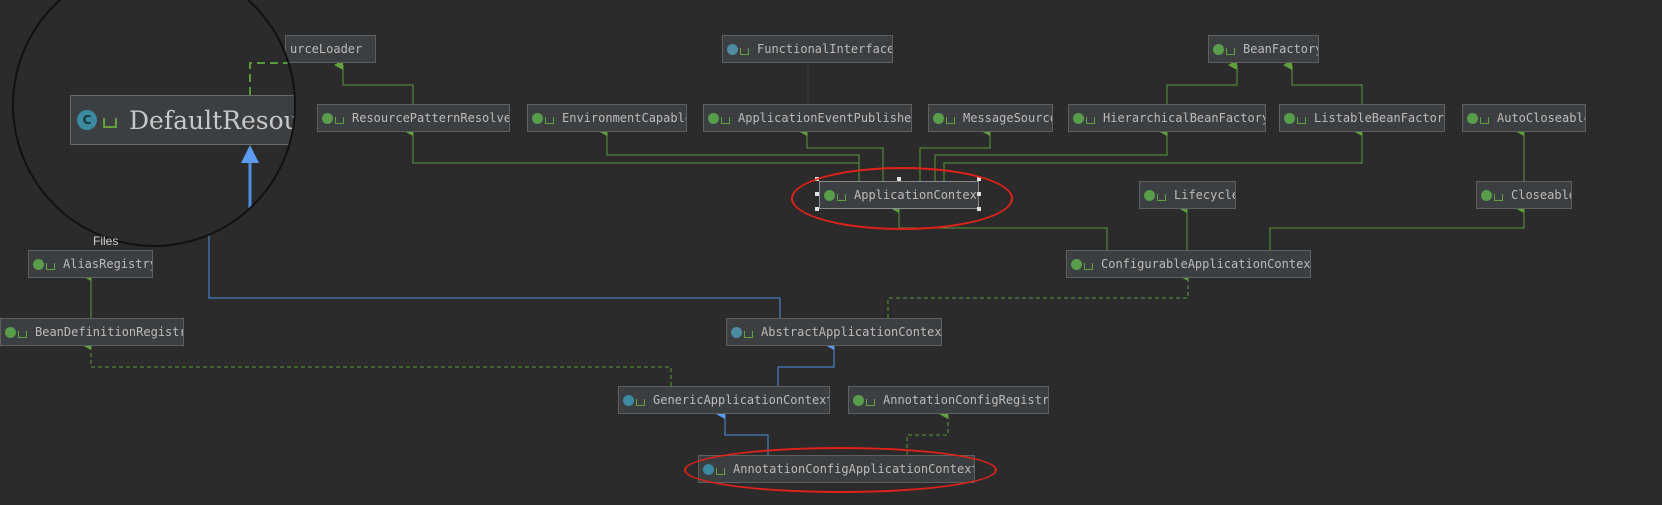  I want to click on node-closeable: Closeable, so click(1524, 195).